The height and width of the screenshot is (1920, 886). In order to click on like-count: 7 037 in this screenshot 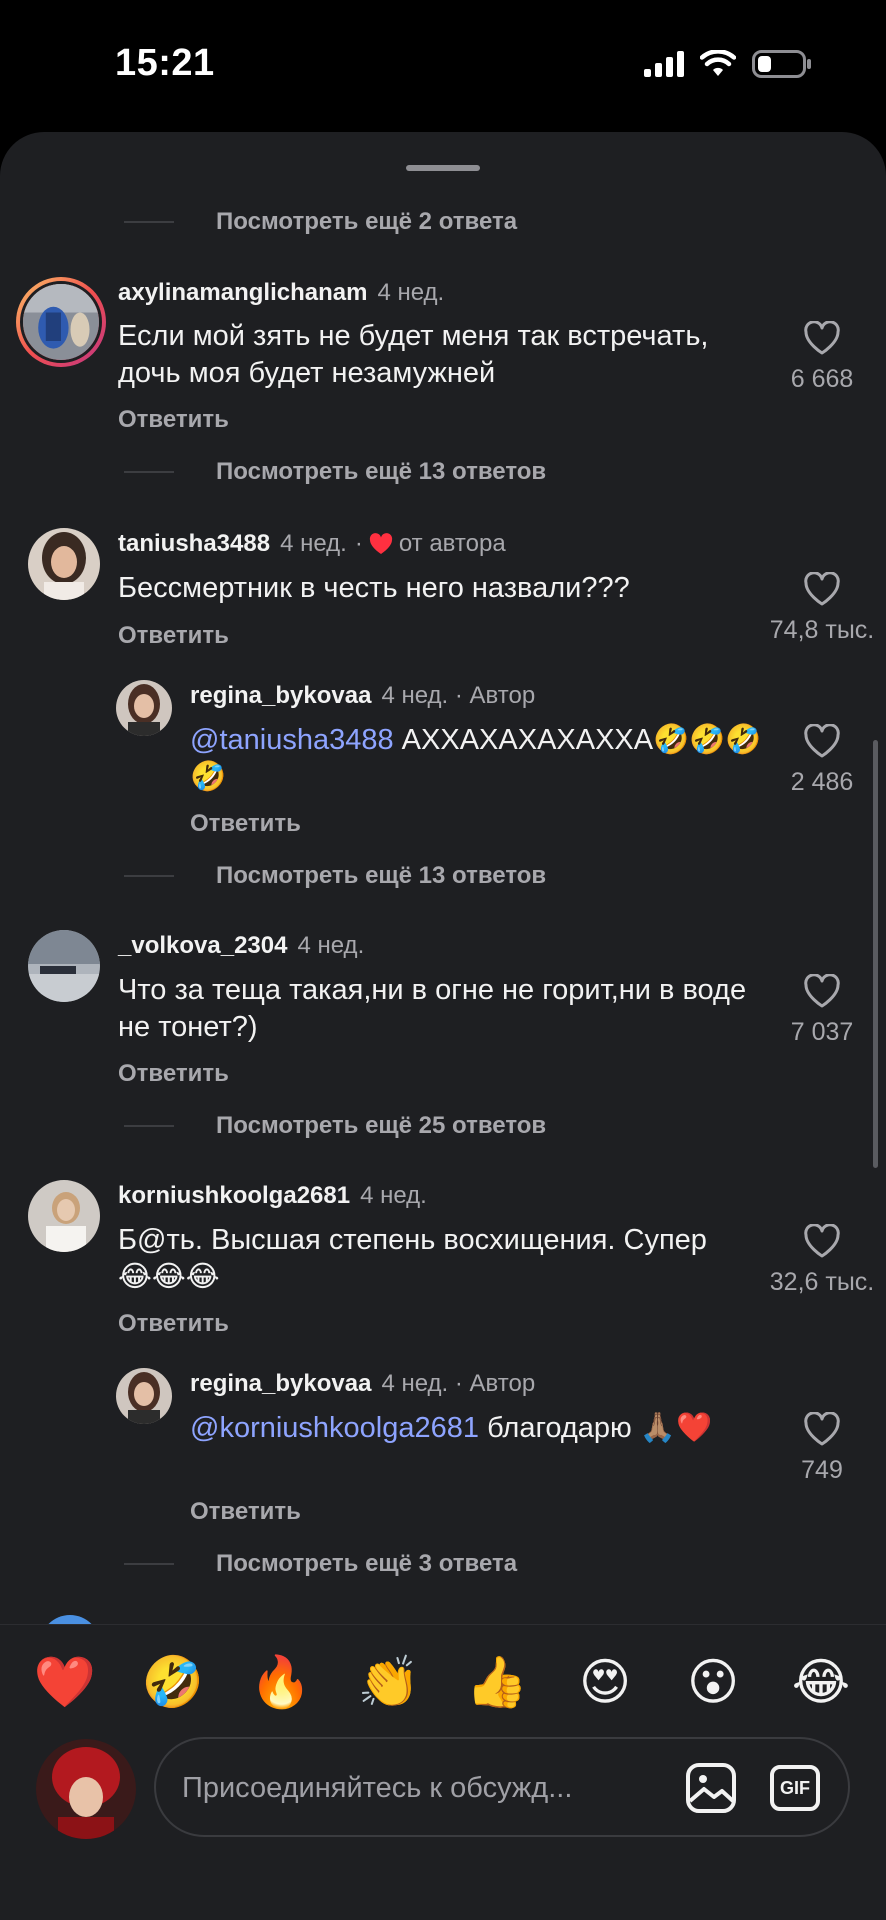, I will do `click(822, 1032)`.